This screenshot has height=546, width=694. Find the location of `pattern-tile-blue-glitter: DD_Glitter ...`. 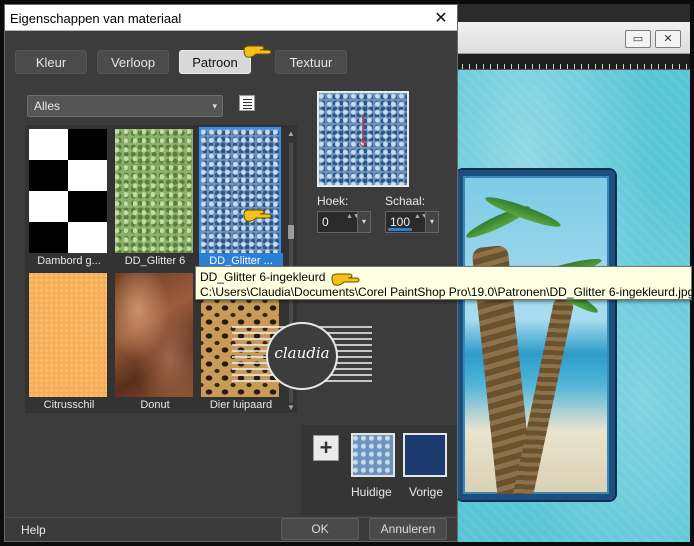

pattern-tile-blue-glitter: DD_Glitter ... is located at coordinates (241, 198).